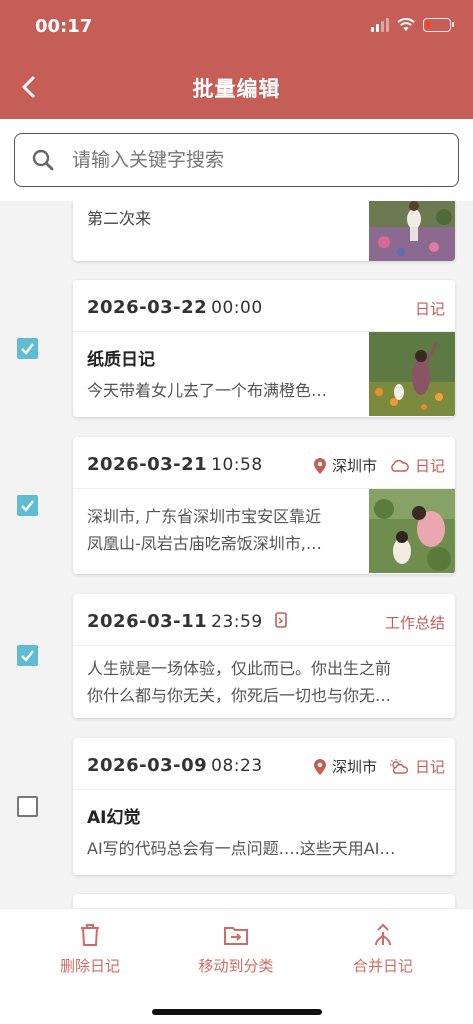 The image size is (473, 1024). What do you see at coordinates (380, 25) in the screenshot?
I see `signal-icon` at bounding box center [380, 25].